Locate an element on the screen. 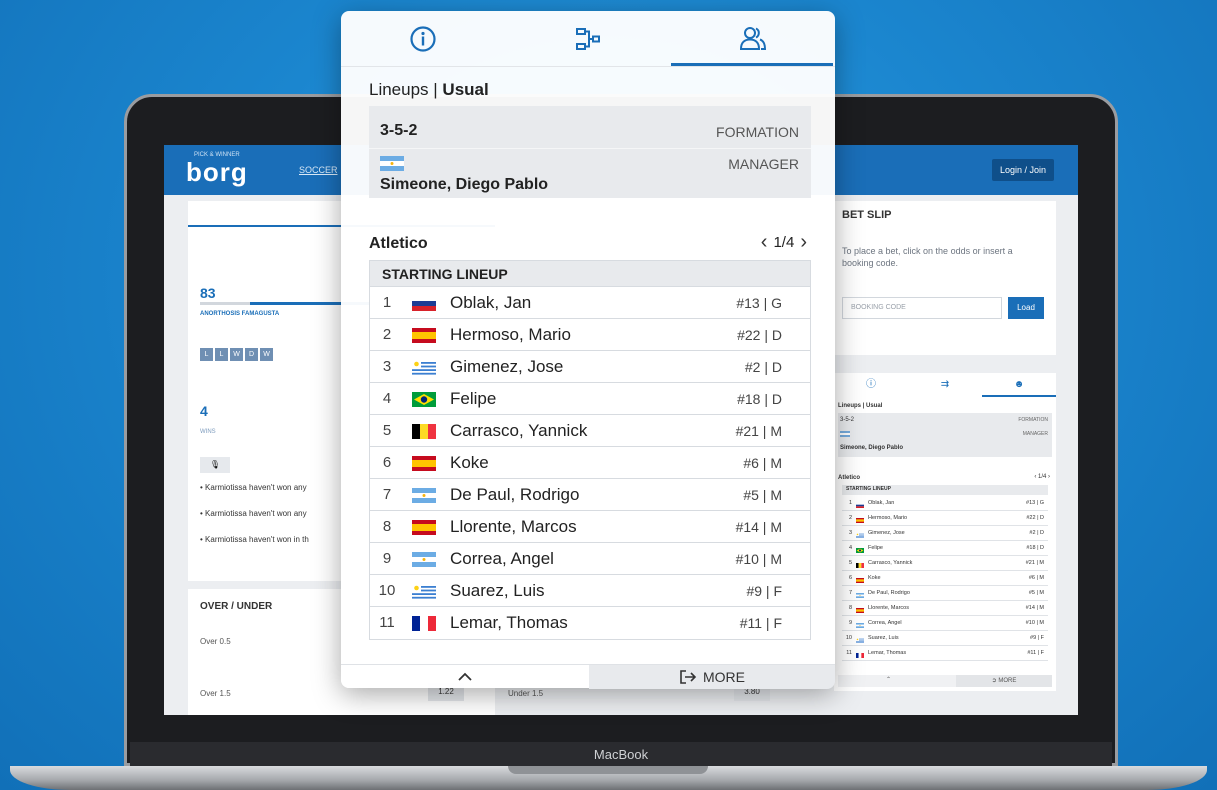  mini-bottom-bar: ⌃ ➲ MORE is located at coordinates (945, 681).